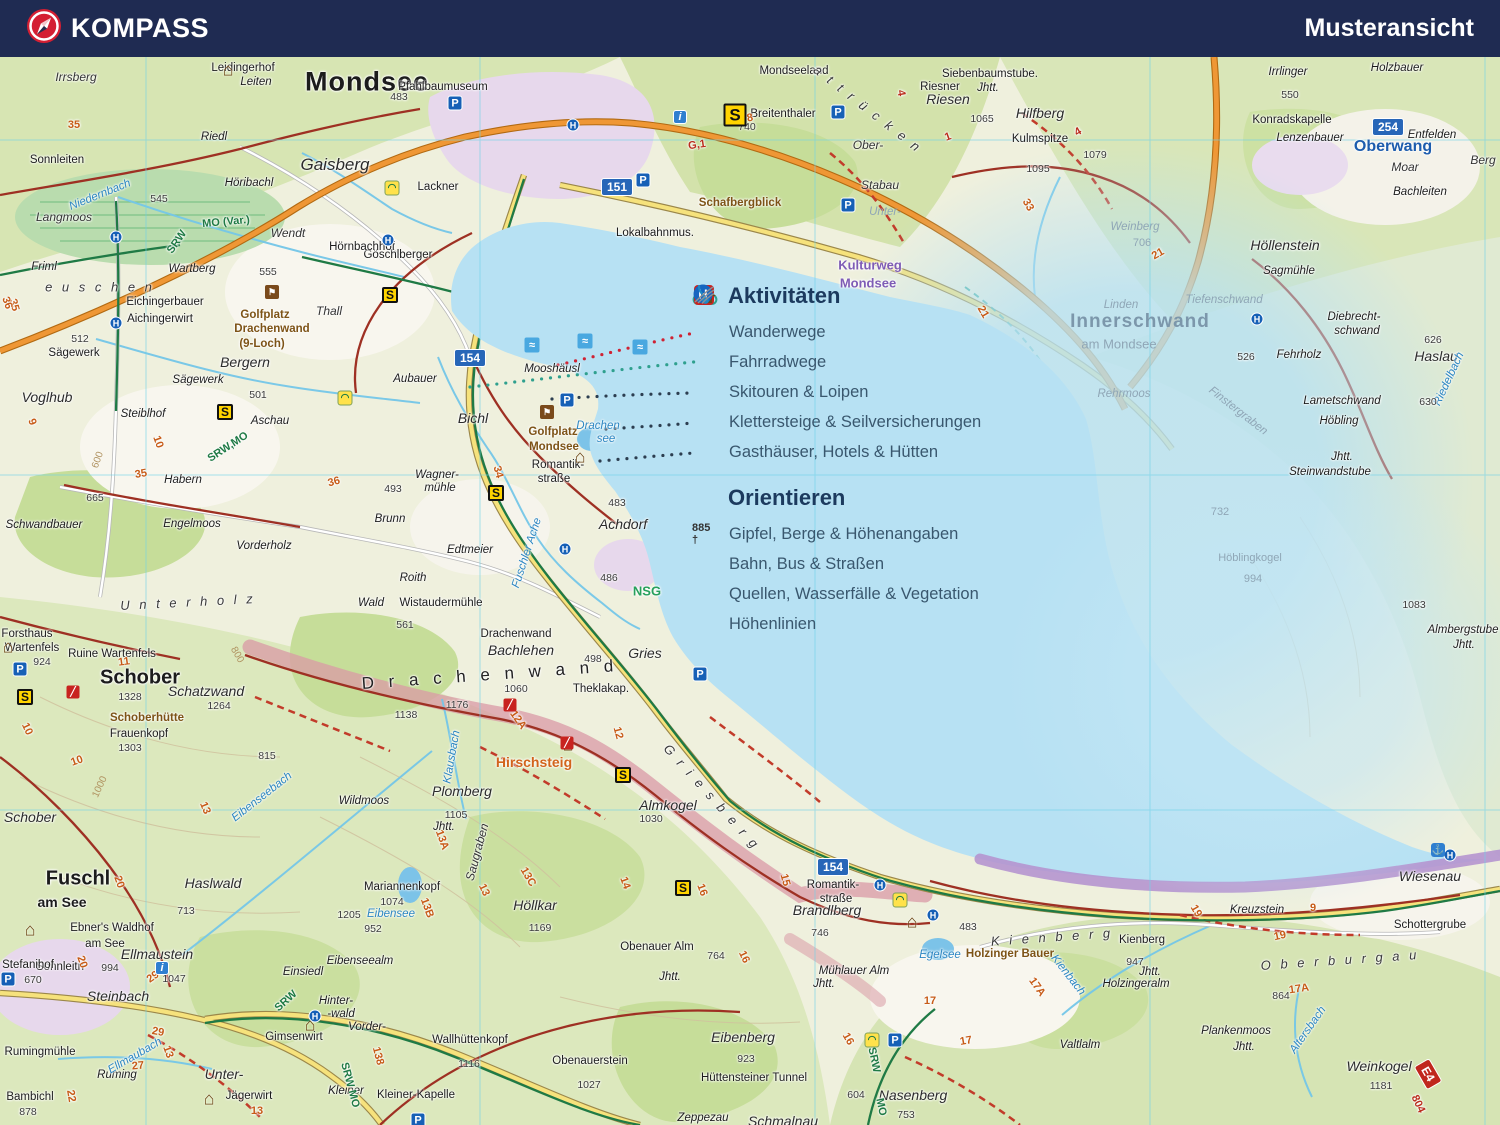  Describe the element at coordinates (1253, 579) in the screenshot. I see `map-label: 994` at that location.